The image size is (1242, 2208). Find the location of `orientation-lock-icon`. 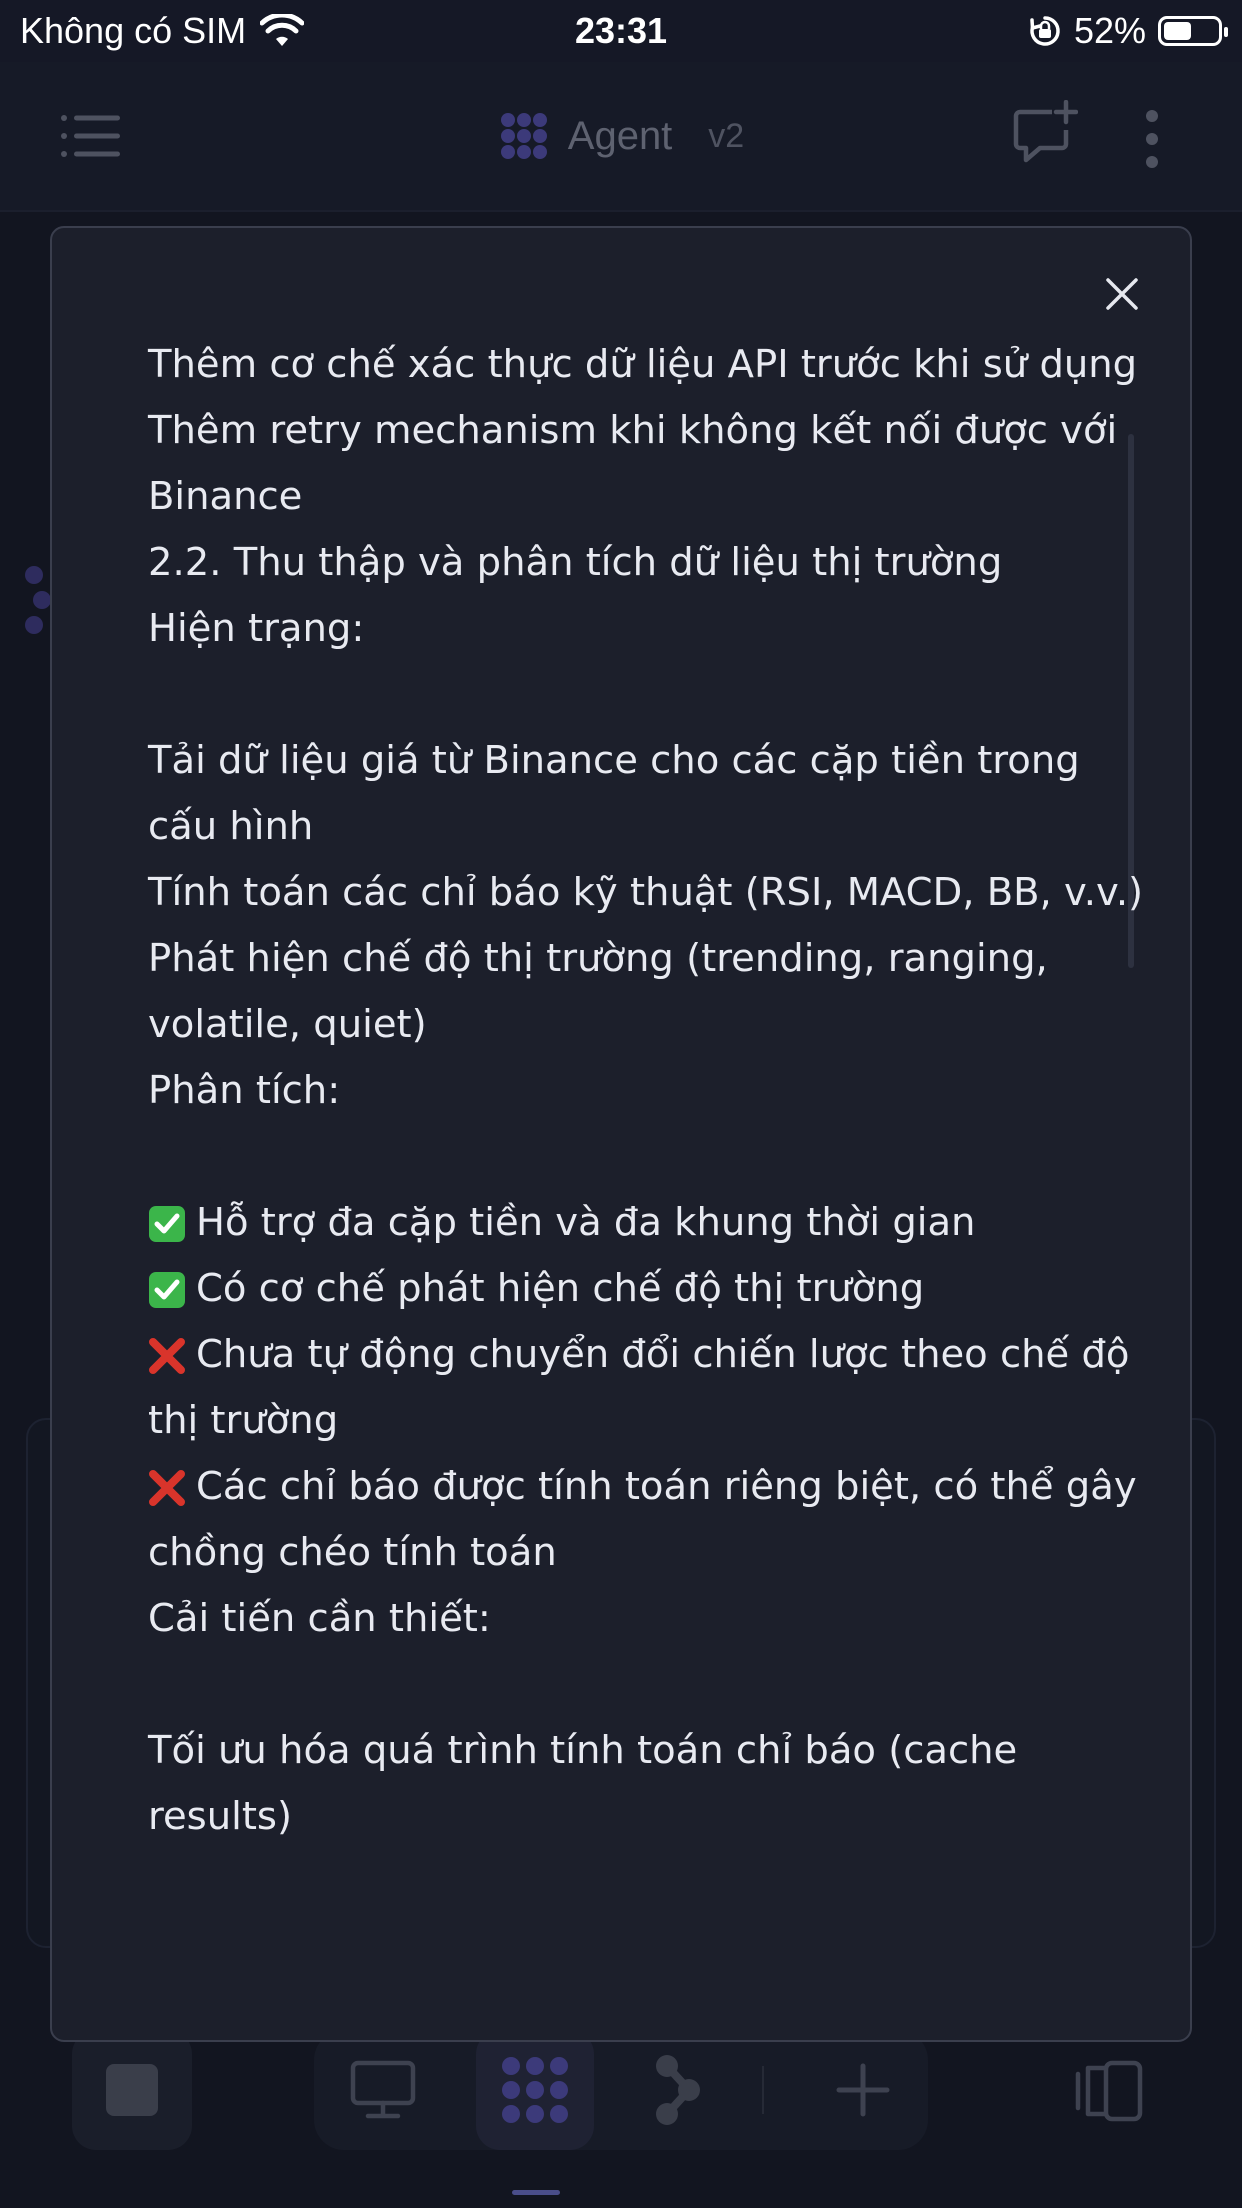

orientation-lock-icon is located at coordinates (1045, 31).